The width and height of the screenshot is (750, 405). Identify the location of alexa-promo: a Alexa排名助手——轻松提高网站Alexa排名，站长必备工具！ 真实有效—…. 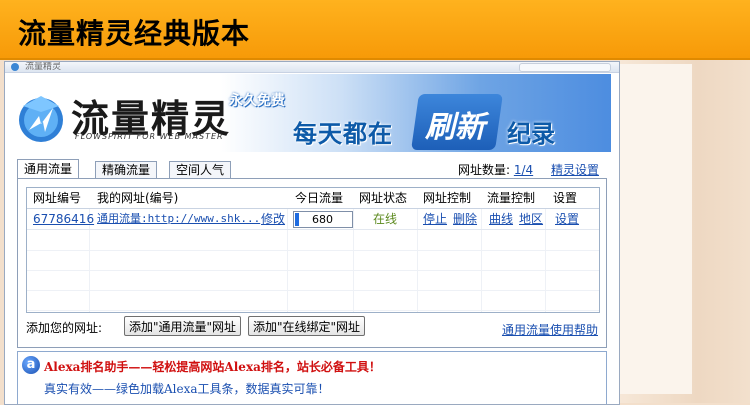
(312, 377).